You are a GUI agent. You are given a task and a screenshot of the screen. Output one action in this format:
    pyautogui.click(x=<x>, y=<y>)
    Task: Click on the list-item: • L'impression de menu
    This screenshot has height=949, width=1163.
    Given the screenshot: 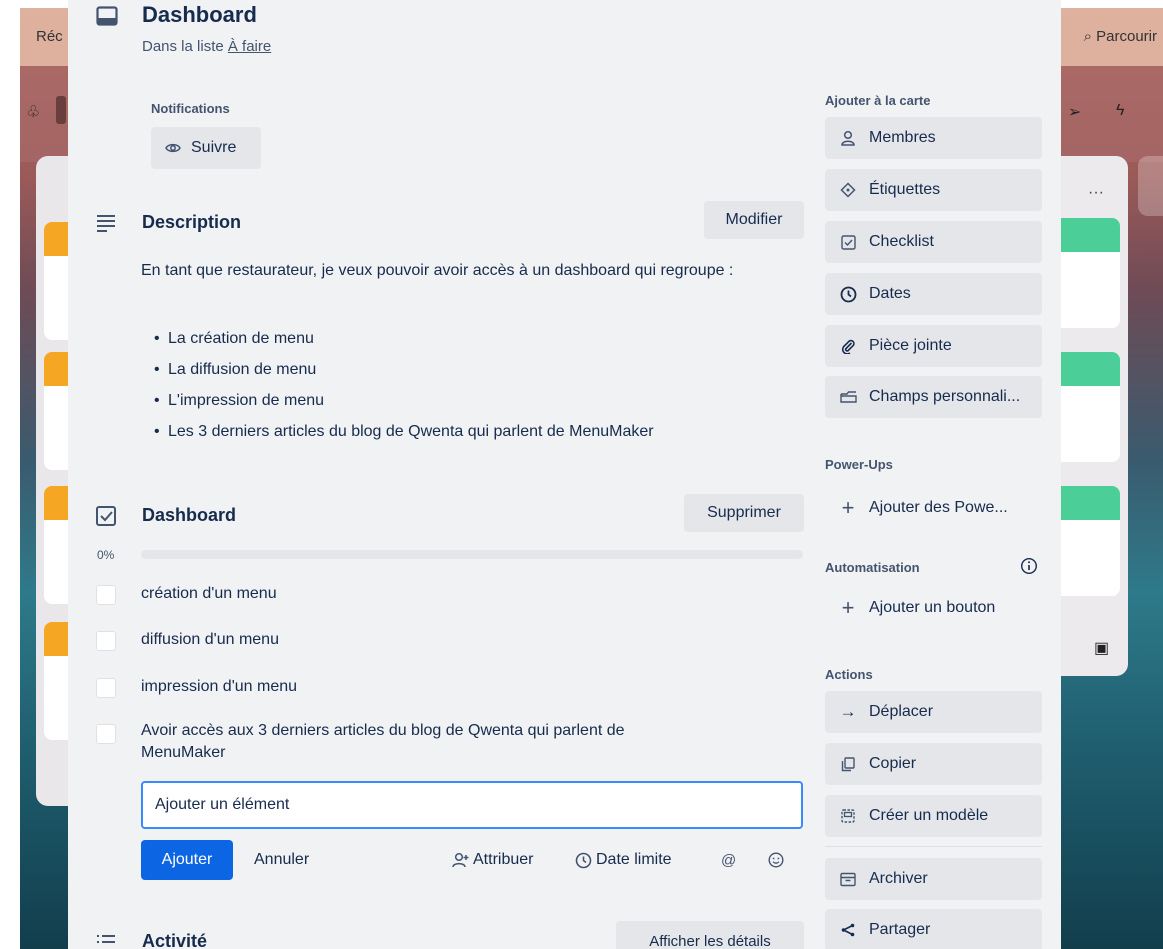 What is the action you would take?
    pyautogui.click(x=239, y=400)
    